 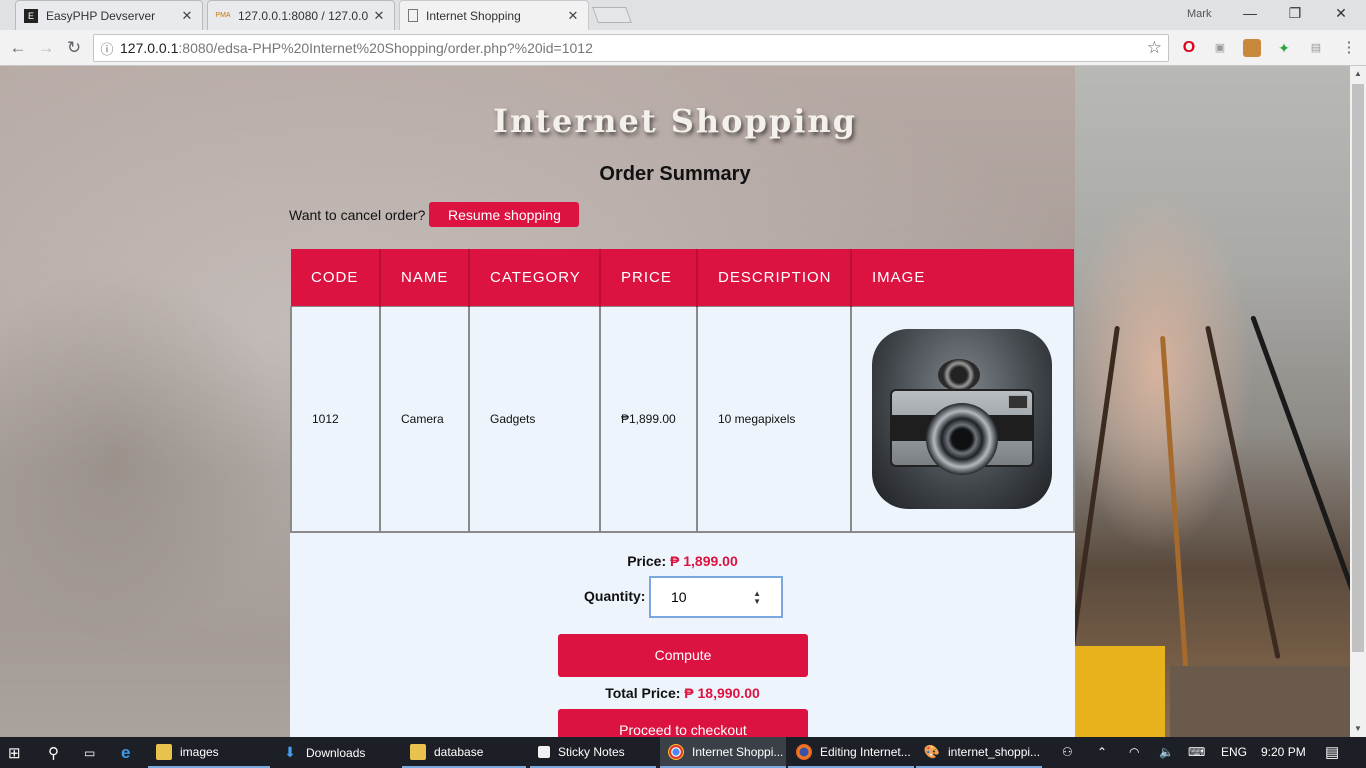 I want to click on taskbar-item-images: images, so click(x=209, y=752).